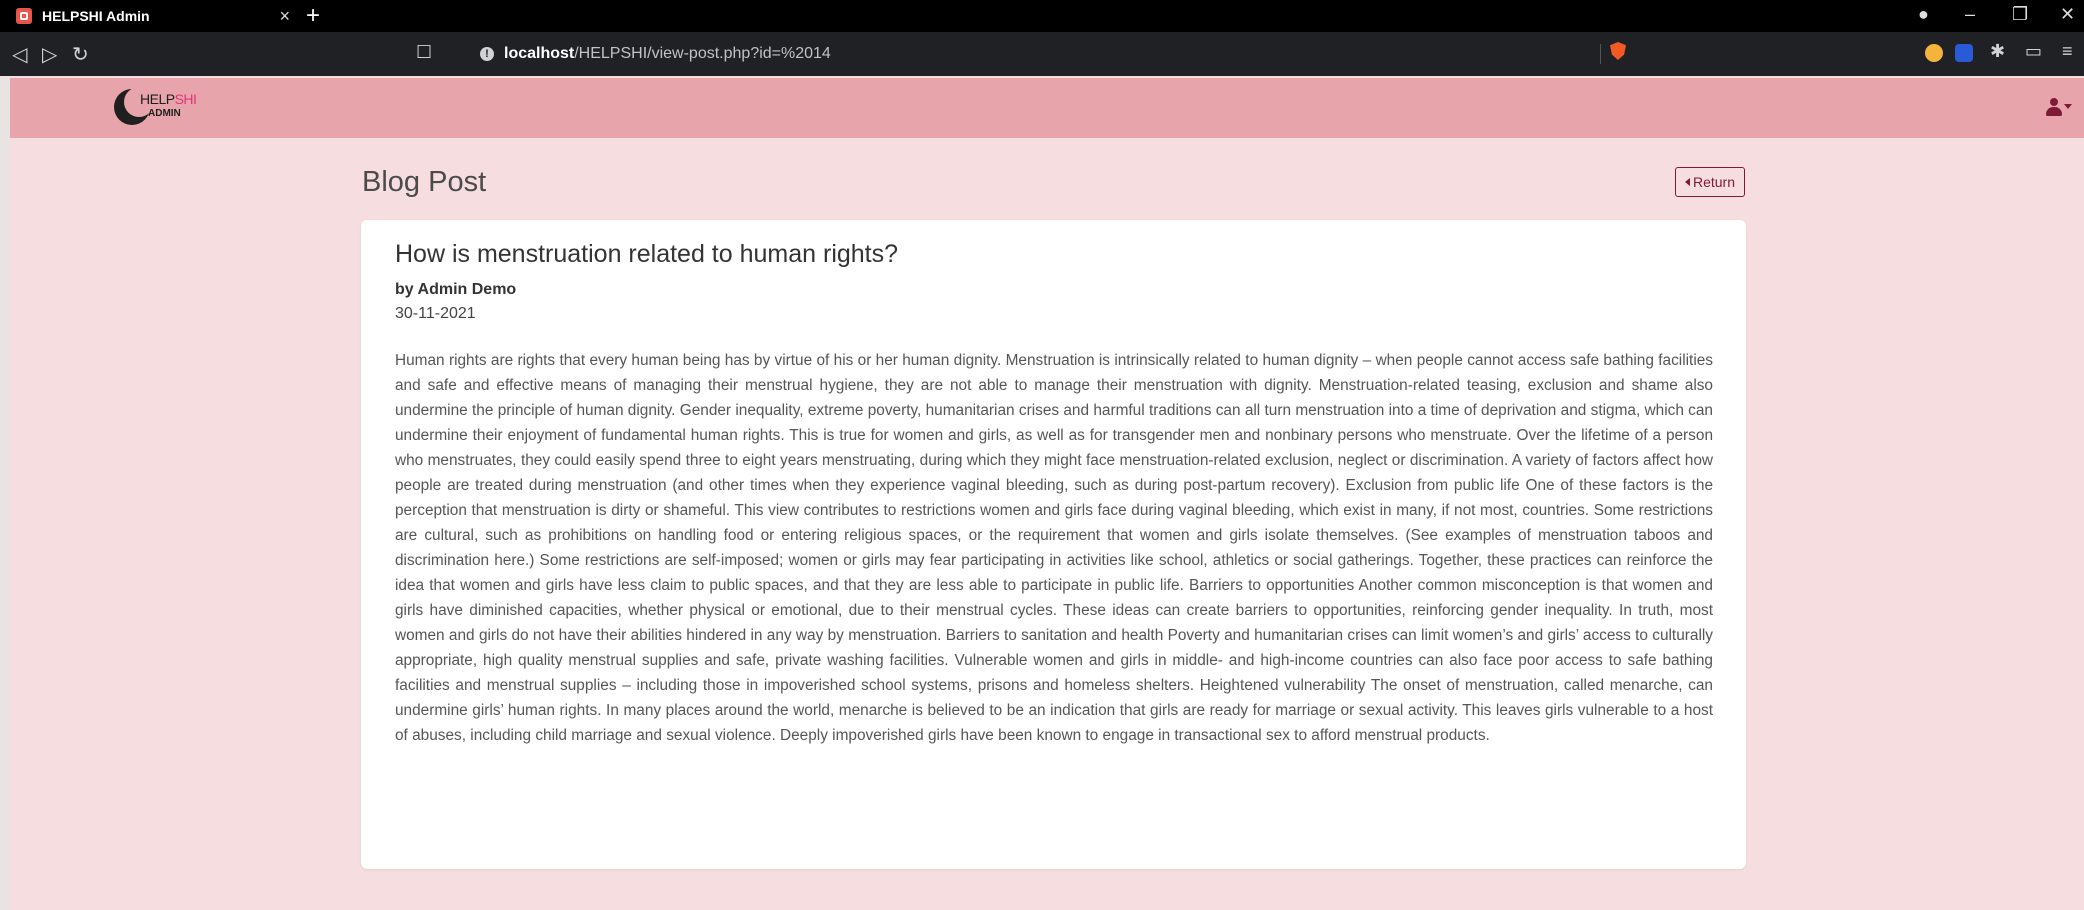 The height and width of the screenshot is (910, 2084). I want to click on url-path: /HELPSHI/view-post.php?id=%2014, so click(702, 53).